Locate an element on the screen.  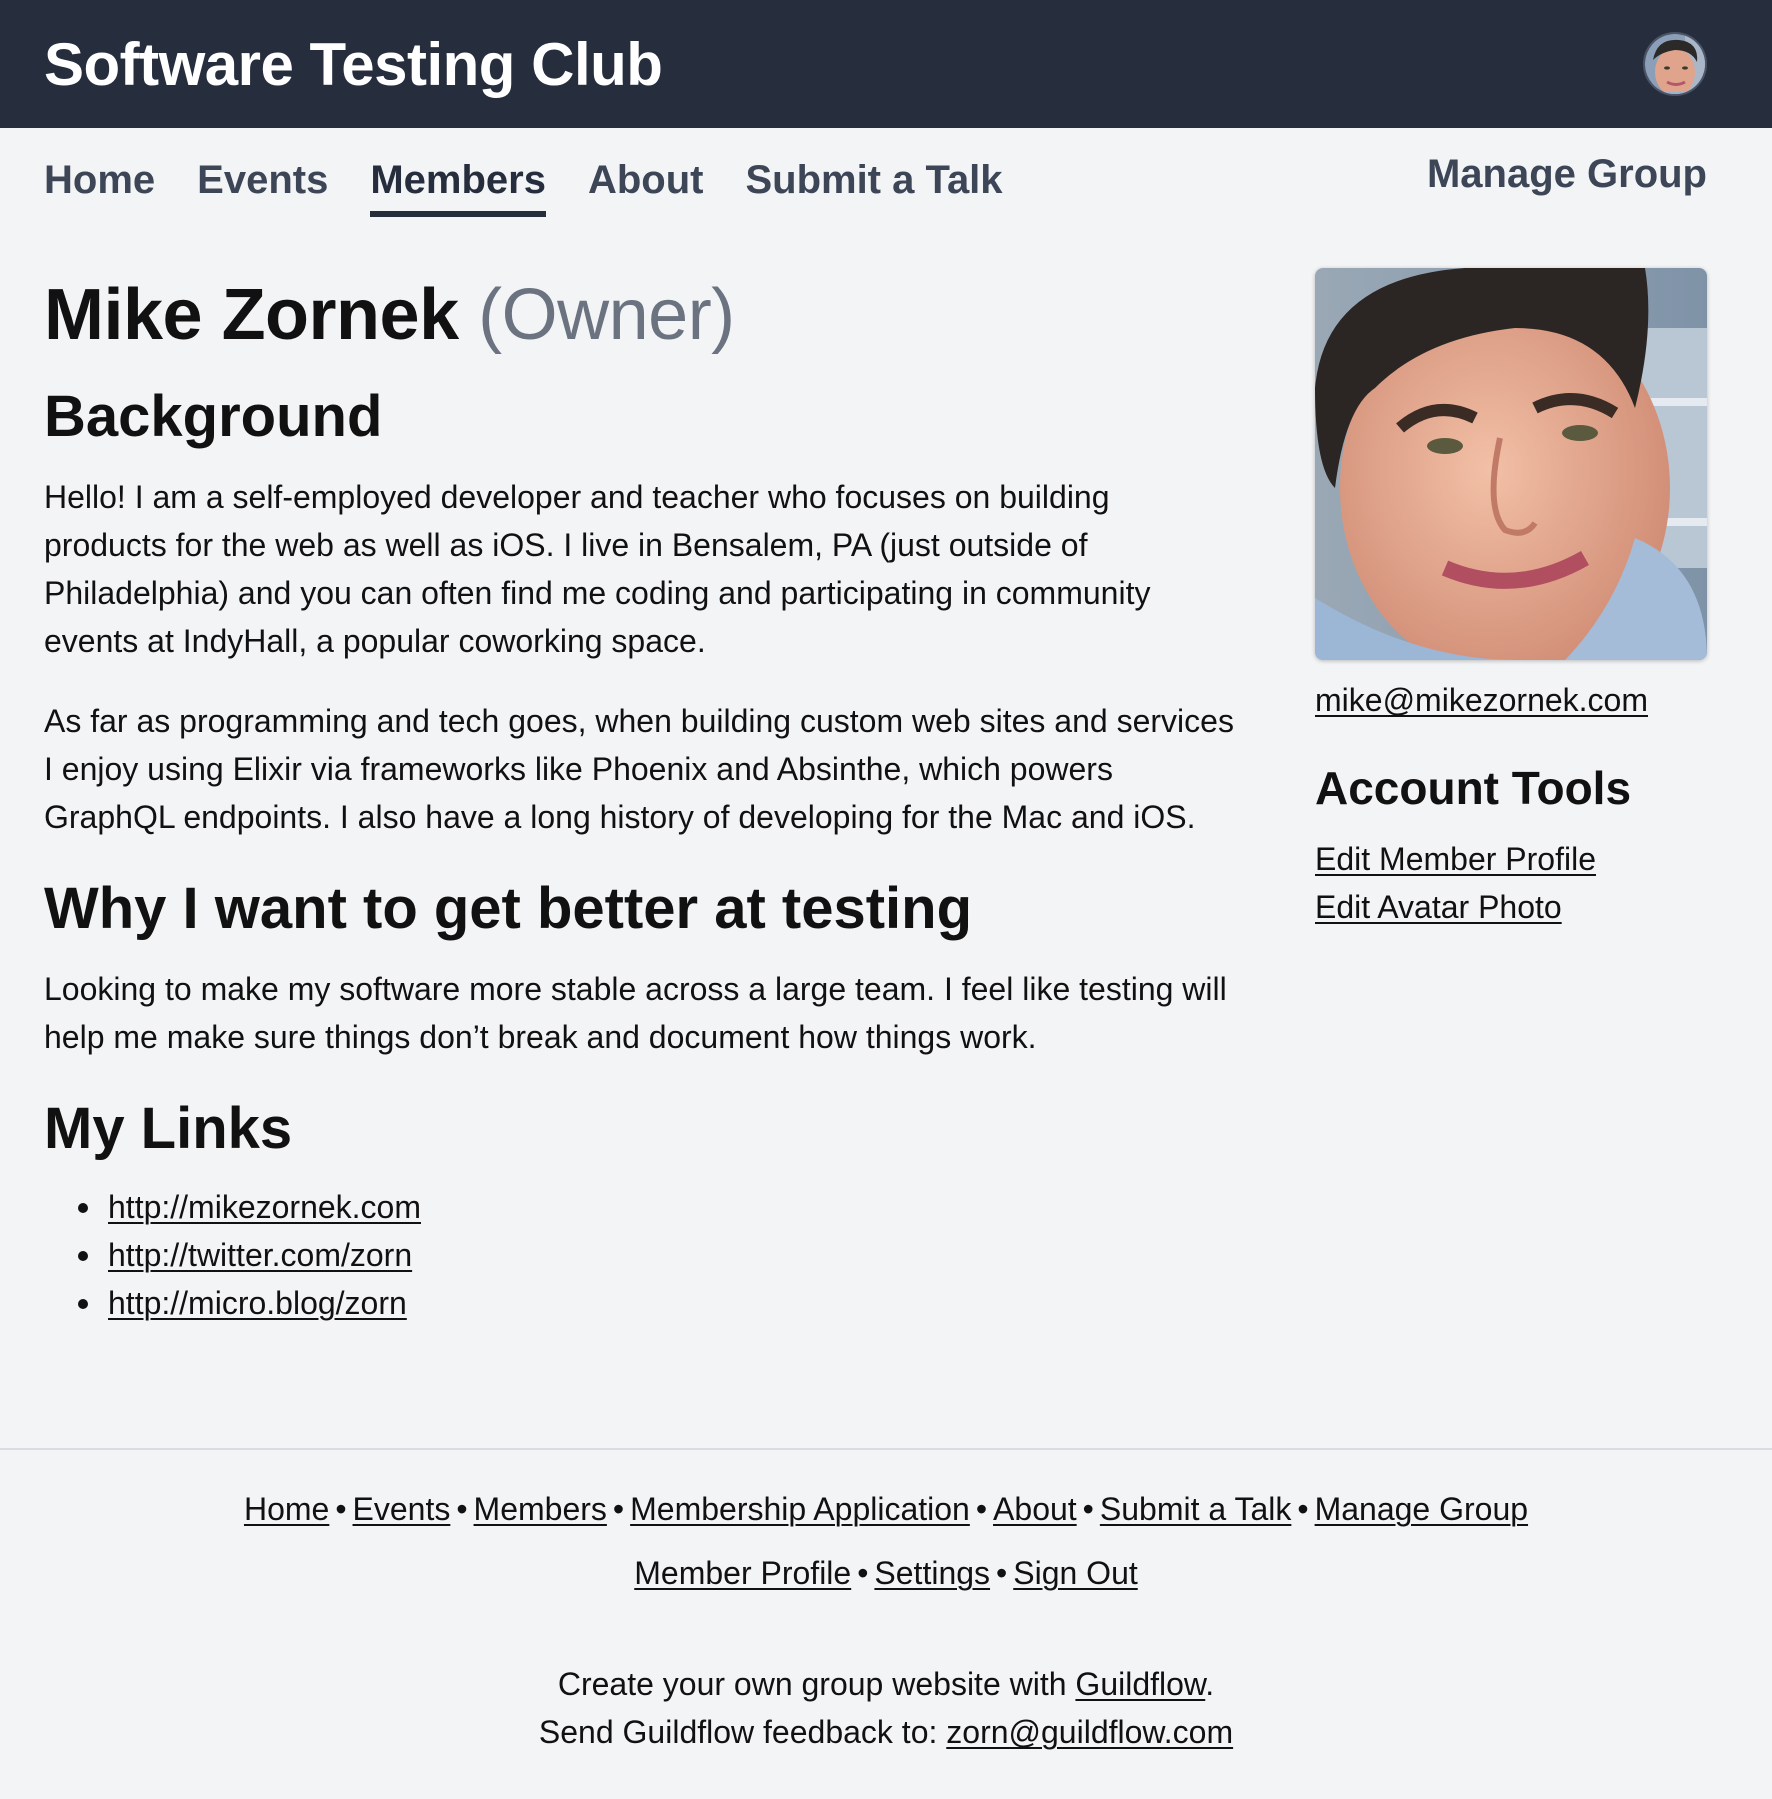
avatar-photo-icon is located at coordinates (1675, 64).